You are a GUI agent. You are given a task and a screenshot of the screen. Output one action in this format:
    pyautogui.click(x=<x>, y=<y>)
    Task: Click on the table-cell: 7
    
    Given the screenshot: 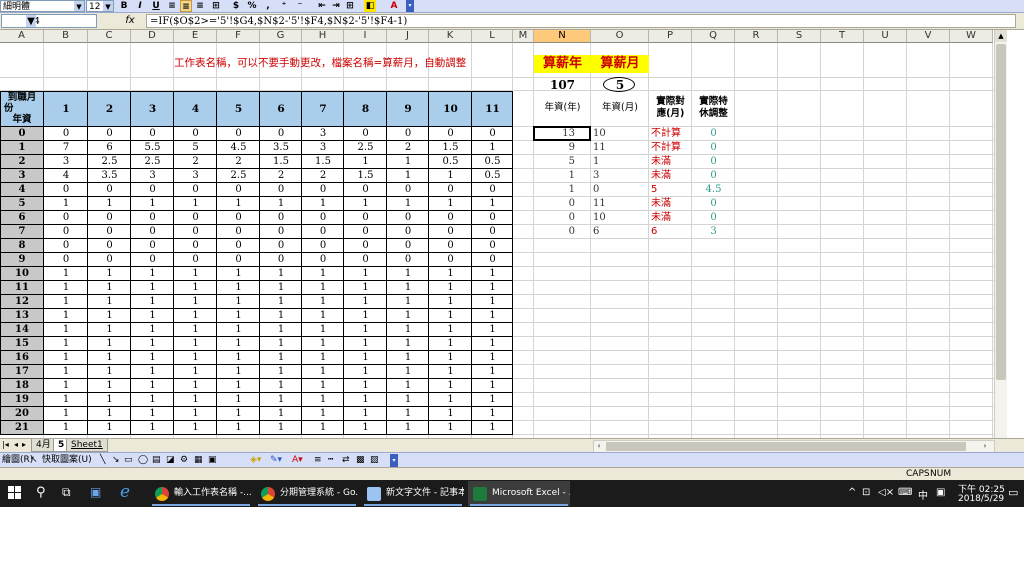 What is the action you would take?
    pyautogui.click(x=66, y=148)
    